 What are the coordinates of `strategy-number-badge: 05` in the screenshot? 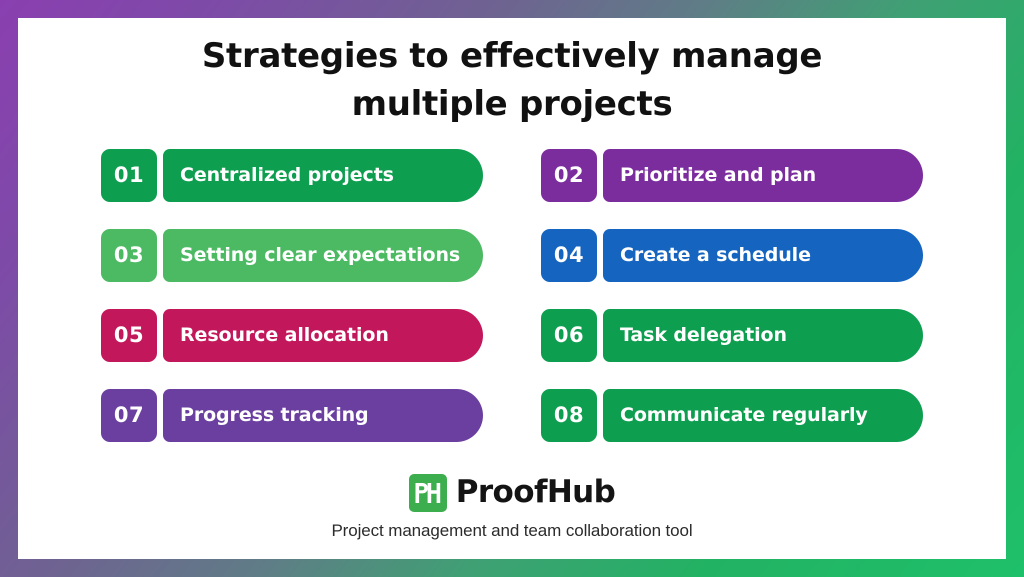 It's located at (129, 335).